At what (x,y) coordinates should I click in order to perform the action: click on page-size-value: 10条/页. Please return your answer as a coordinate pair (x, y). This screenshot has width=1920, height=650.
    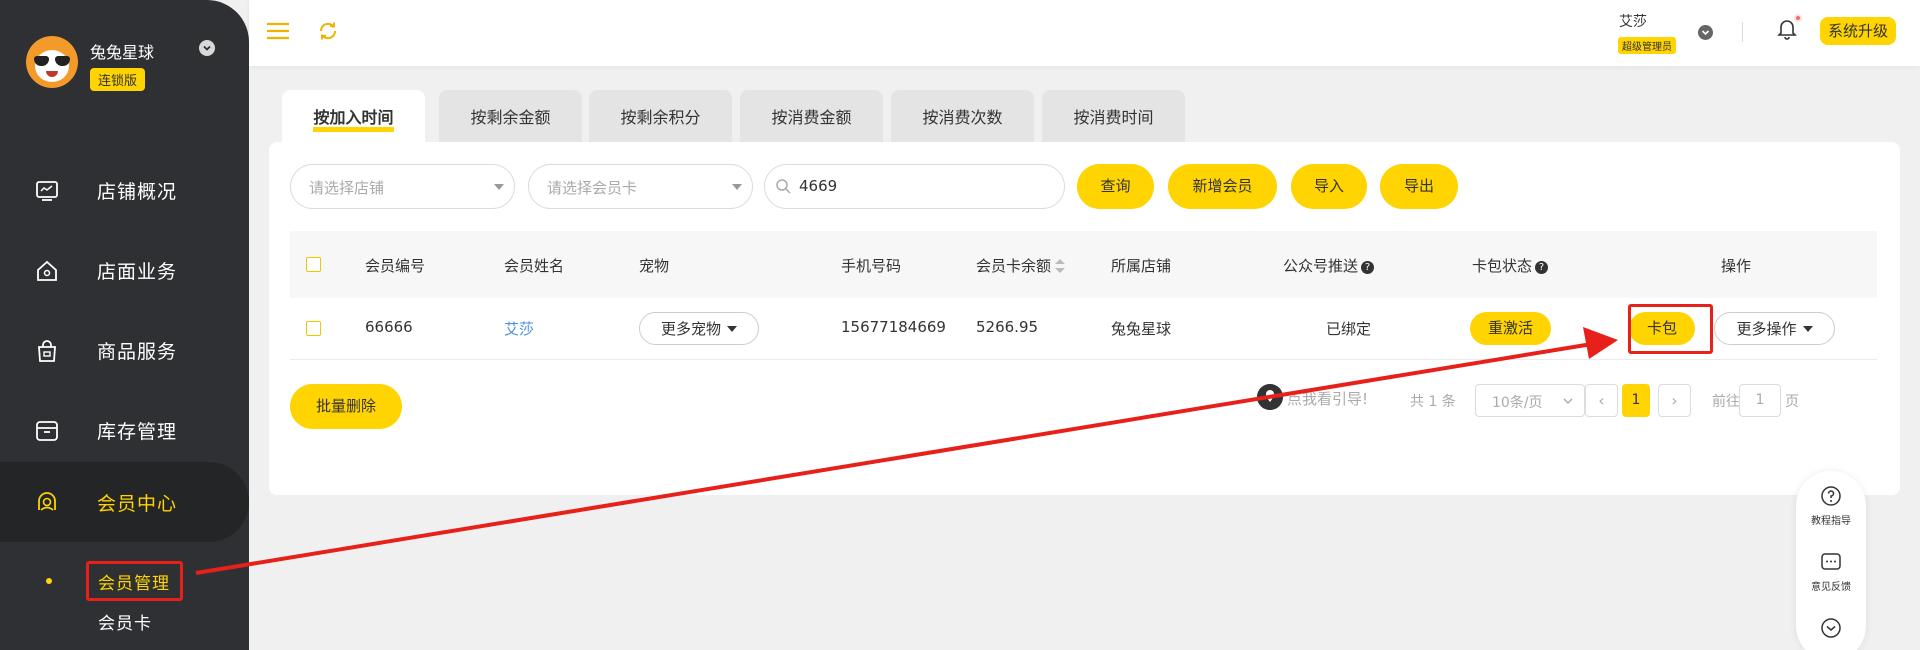
    Looking at the image, I should click on (1517, 403).